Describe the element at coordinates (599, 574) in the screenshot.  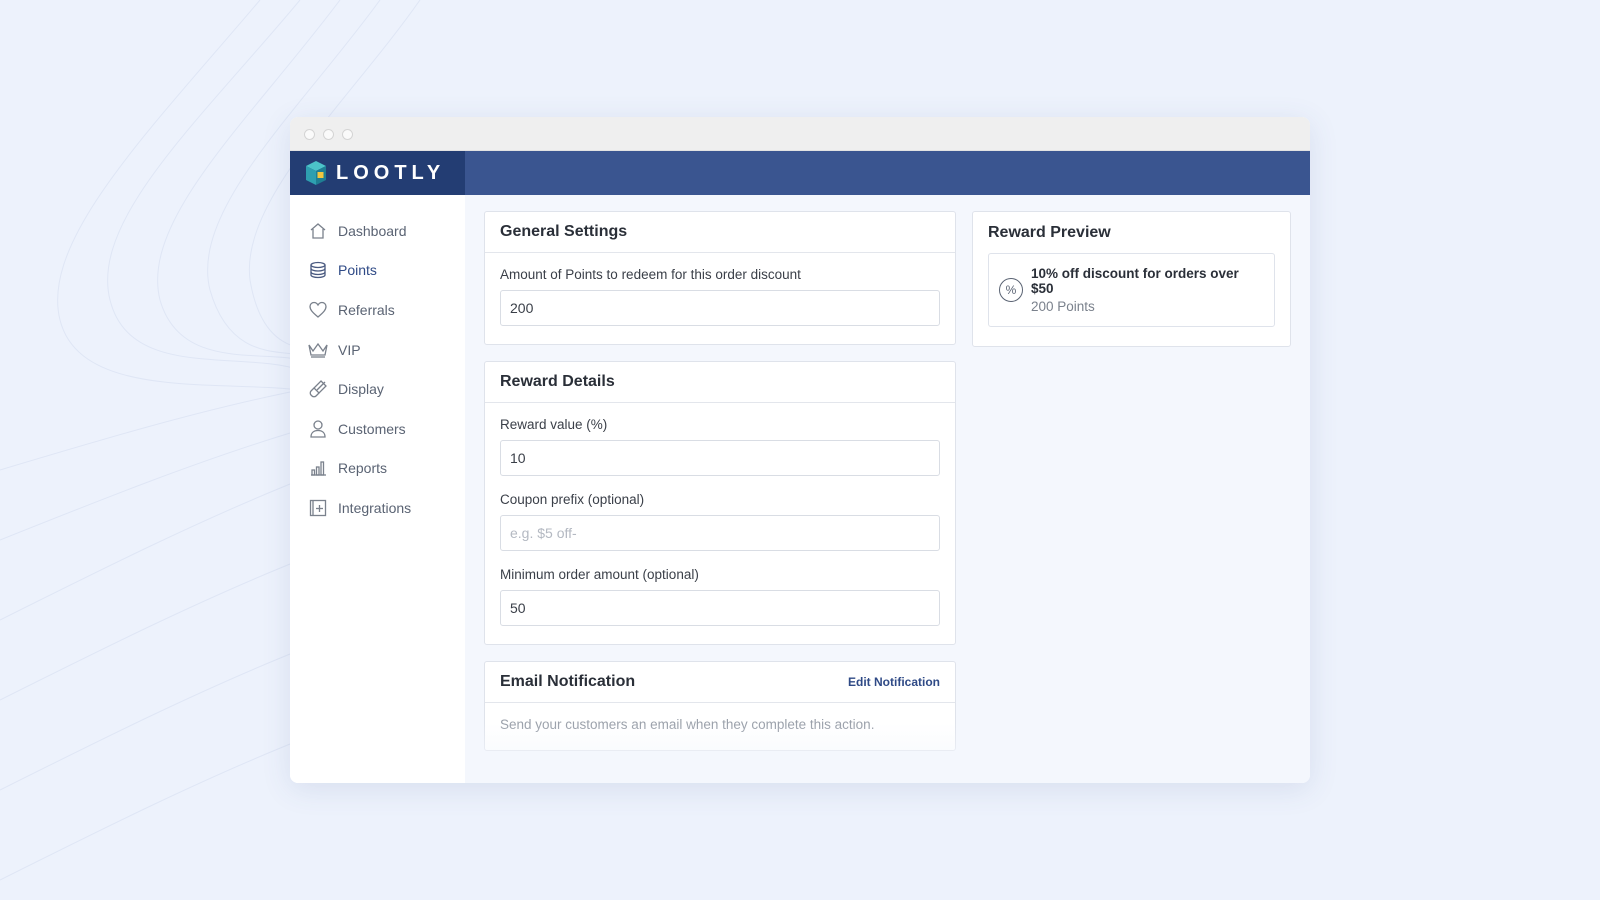
I see `min-order-label: Minimum order amount (optional)` at that location.